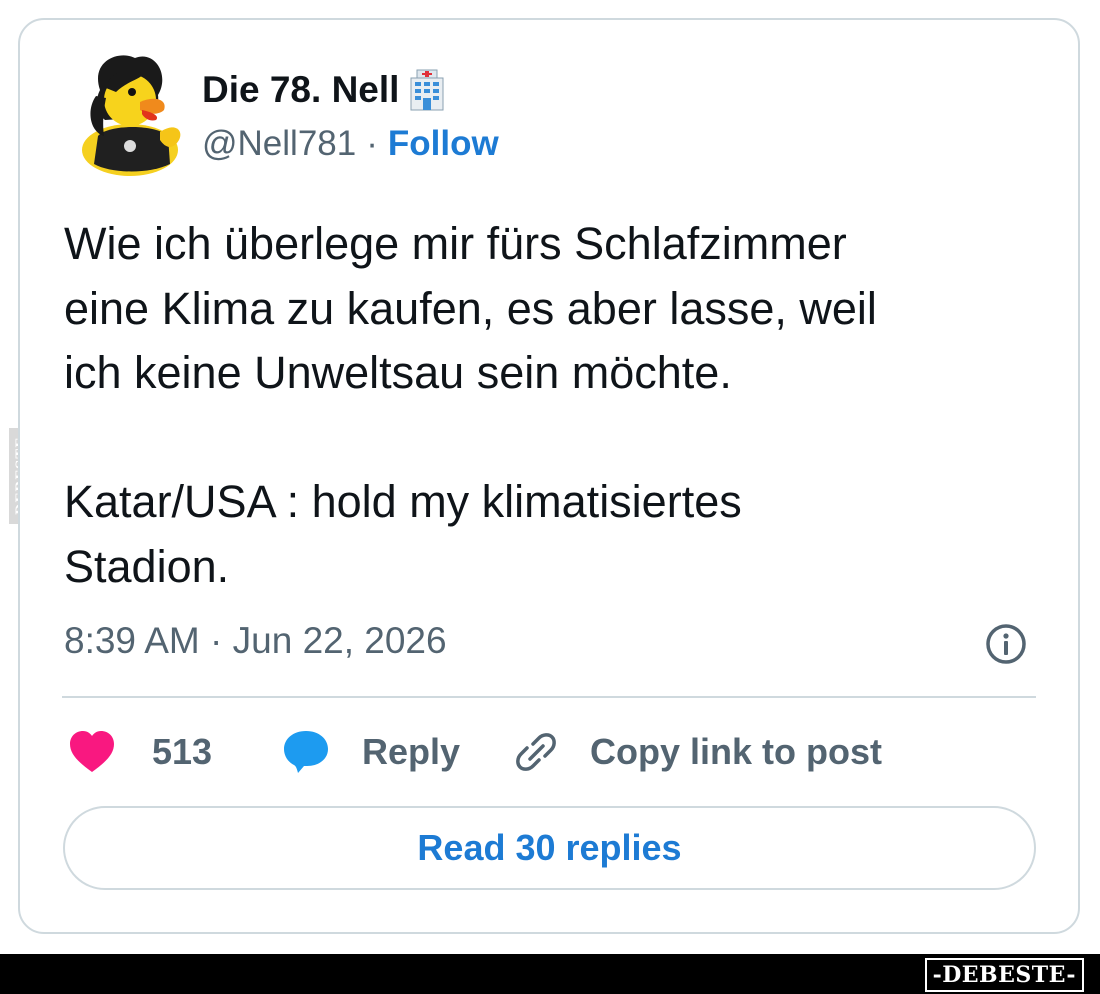 The width and height of the screenshot is (1100, 994). Describe the element at coordinates (443, 144) in the screenshot. I see `follow-button: Follow` at that location.